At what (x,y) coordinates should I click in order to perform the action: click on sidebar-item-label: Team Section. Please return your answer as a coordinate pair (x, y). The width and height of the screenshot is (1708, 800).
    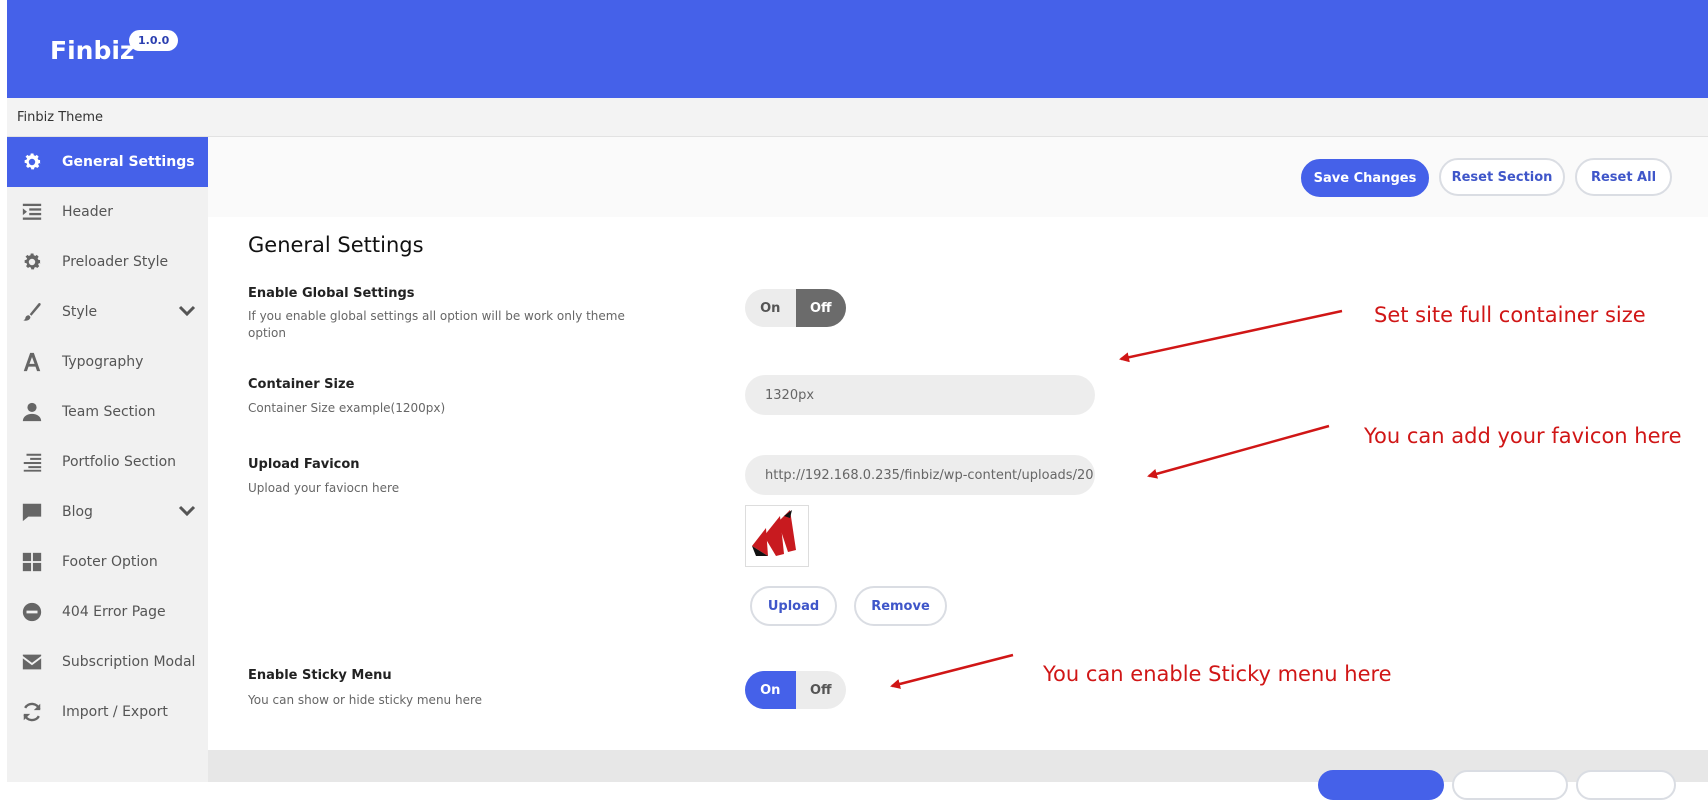
    Looking at the image, I should click on (109, 412).